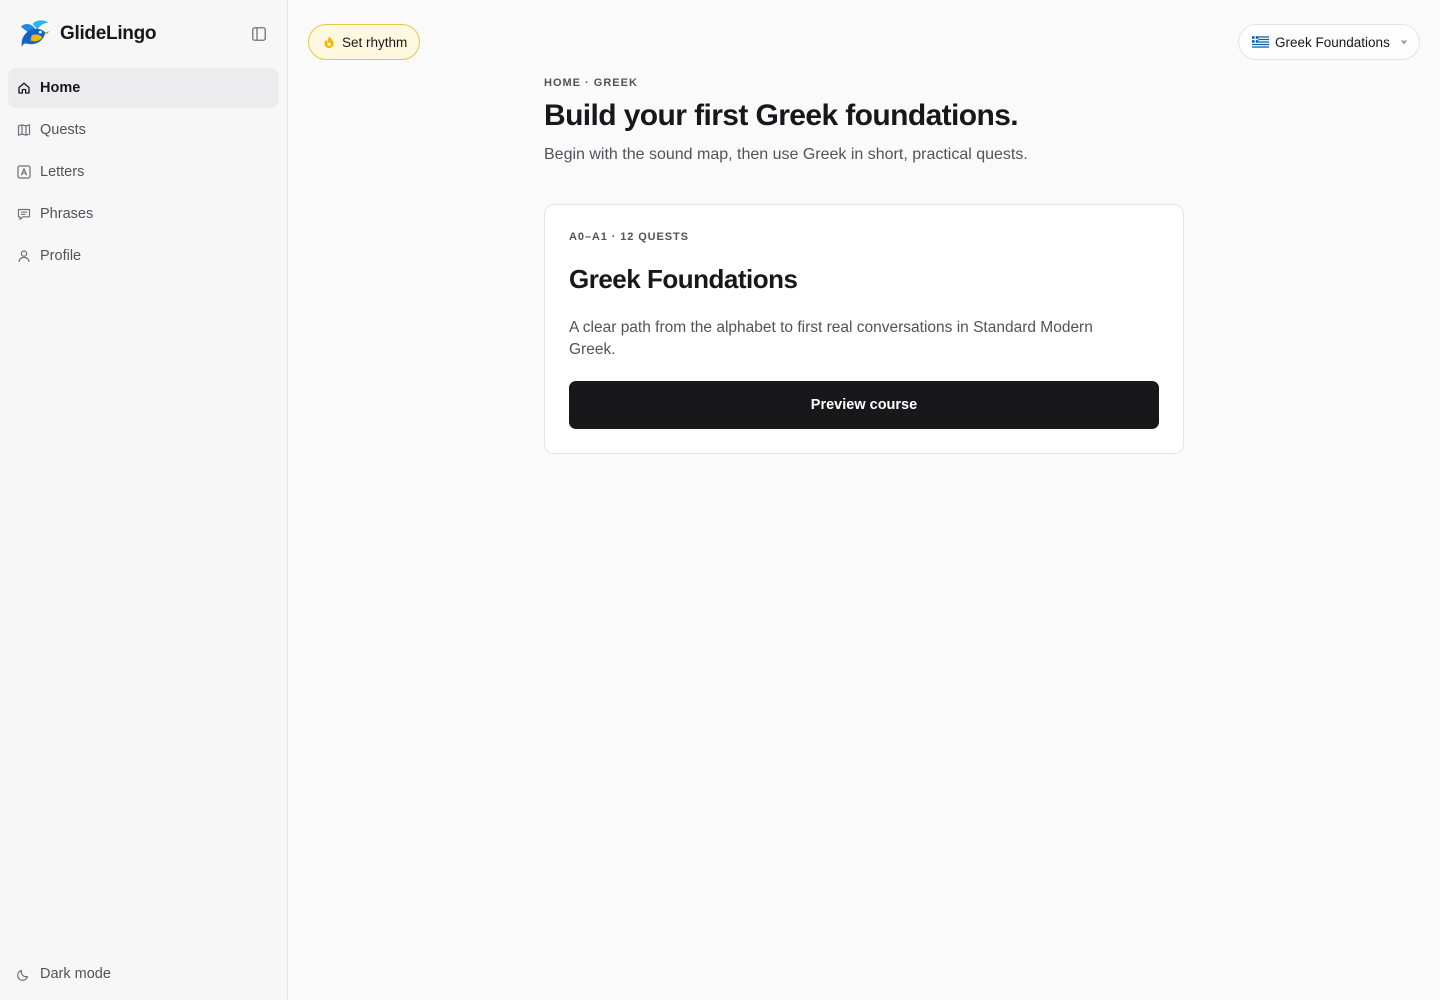  What do you see at coordinates (629, 237) in the screenshot?
I see `course-meta: A0–A1 · 12 QUESTS` at bounding box center [629, 237].